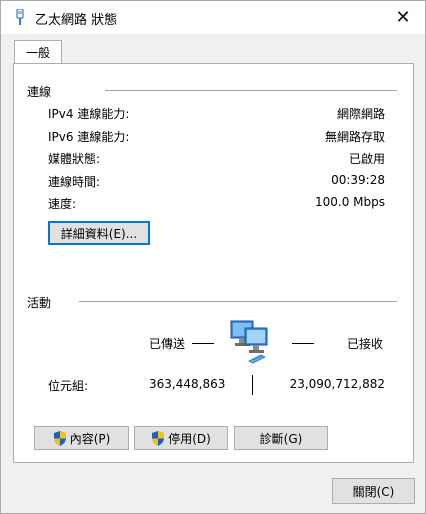 The height and width of the screenshot is (514, 426). I want to click on connection-divider, so click(251, 90).